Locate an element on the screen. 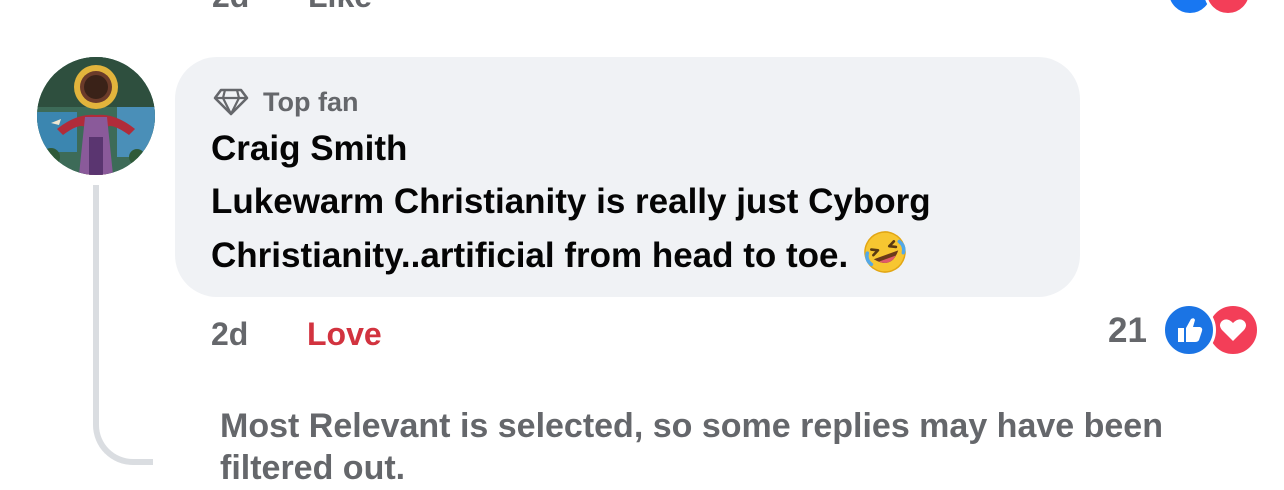  previous-comment-reactions is located at coordinates (1216, 8).